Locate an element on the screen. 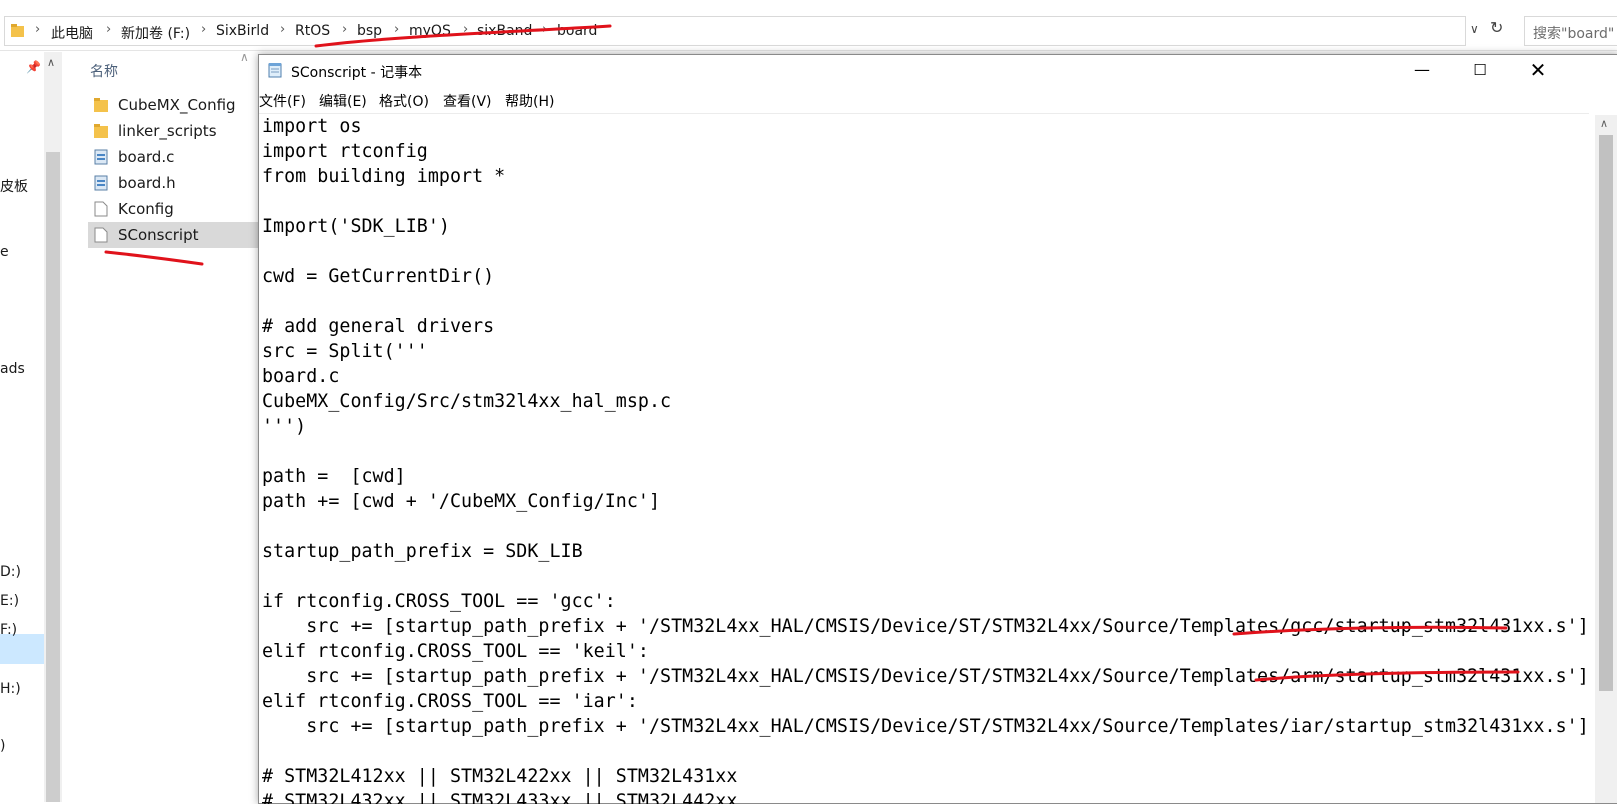 The width and height of the screenshot is (1617, 804). breadcrumb-bsp: bsp is located at coordinates (369, 31).